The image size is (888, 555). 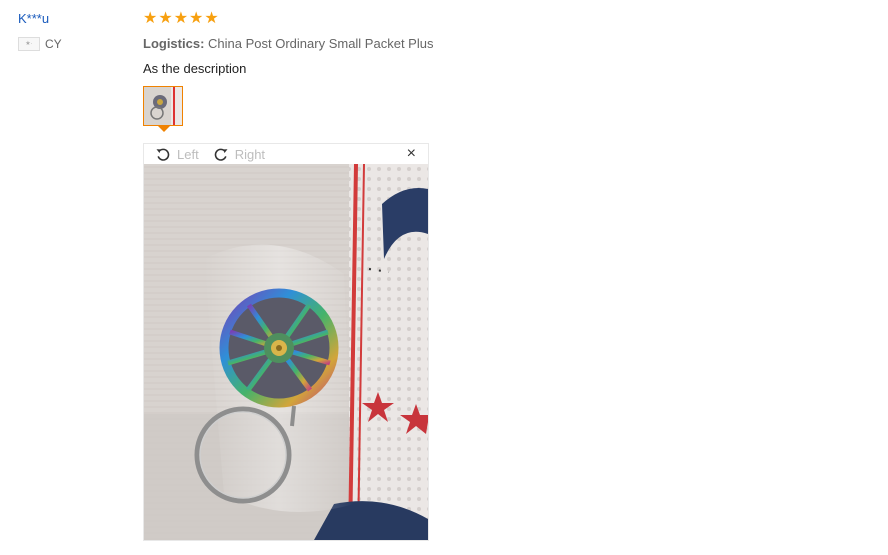 I want to click on thumbnail-active-indicator, so click(x=164, y=129).